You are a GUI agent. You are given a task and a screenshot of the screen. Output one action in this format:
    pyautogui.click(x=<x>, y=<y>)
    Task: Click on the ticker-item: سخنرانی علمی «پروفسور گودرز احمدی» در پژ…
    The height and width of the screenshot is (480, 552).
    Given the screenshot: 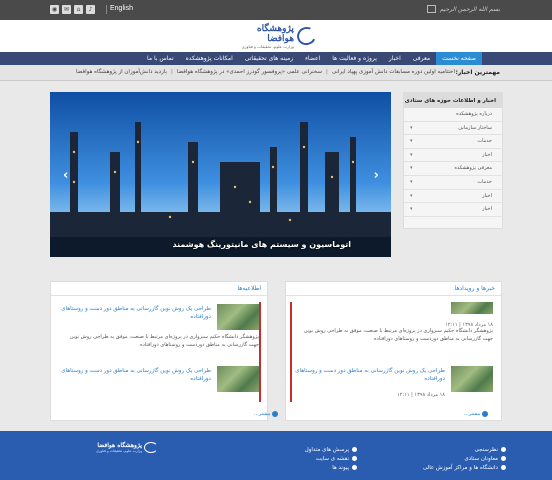 What is the action you would take?
    pyautogui.click(x=249, y=72)
    